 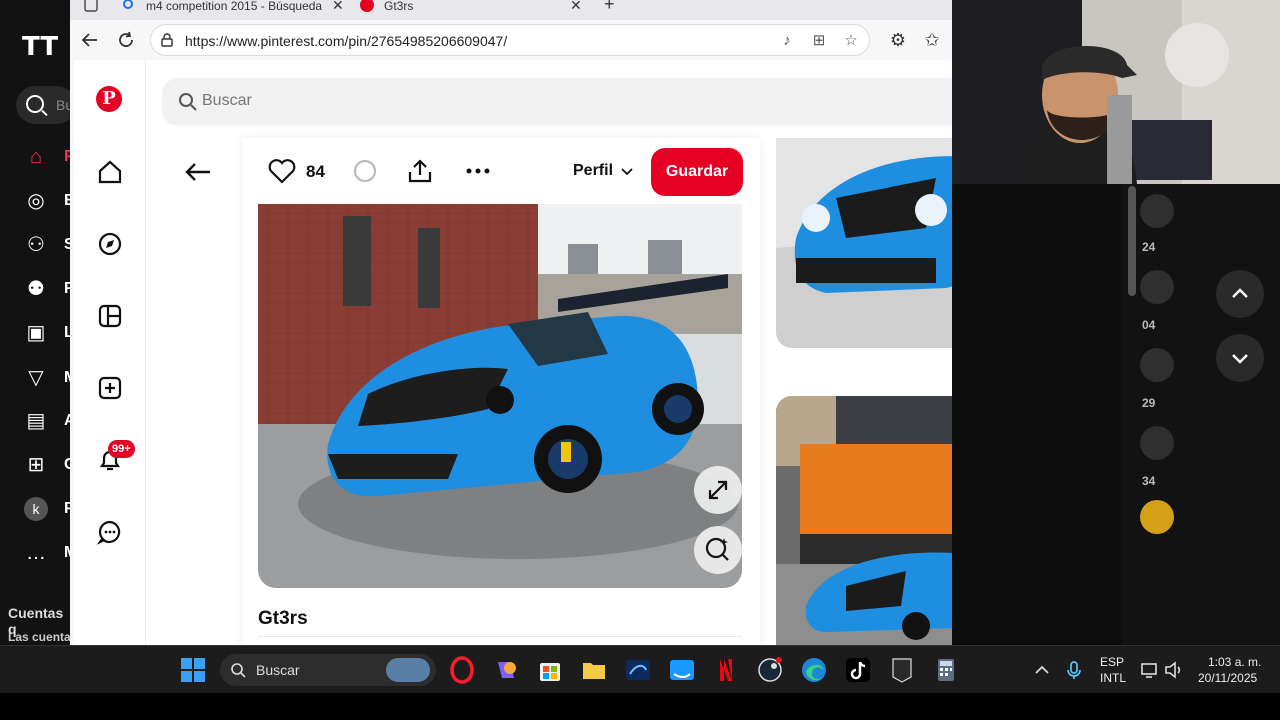 I want to click on home-icon, so click(x=110, y=172).